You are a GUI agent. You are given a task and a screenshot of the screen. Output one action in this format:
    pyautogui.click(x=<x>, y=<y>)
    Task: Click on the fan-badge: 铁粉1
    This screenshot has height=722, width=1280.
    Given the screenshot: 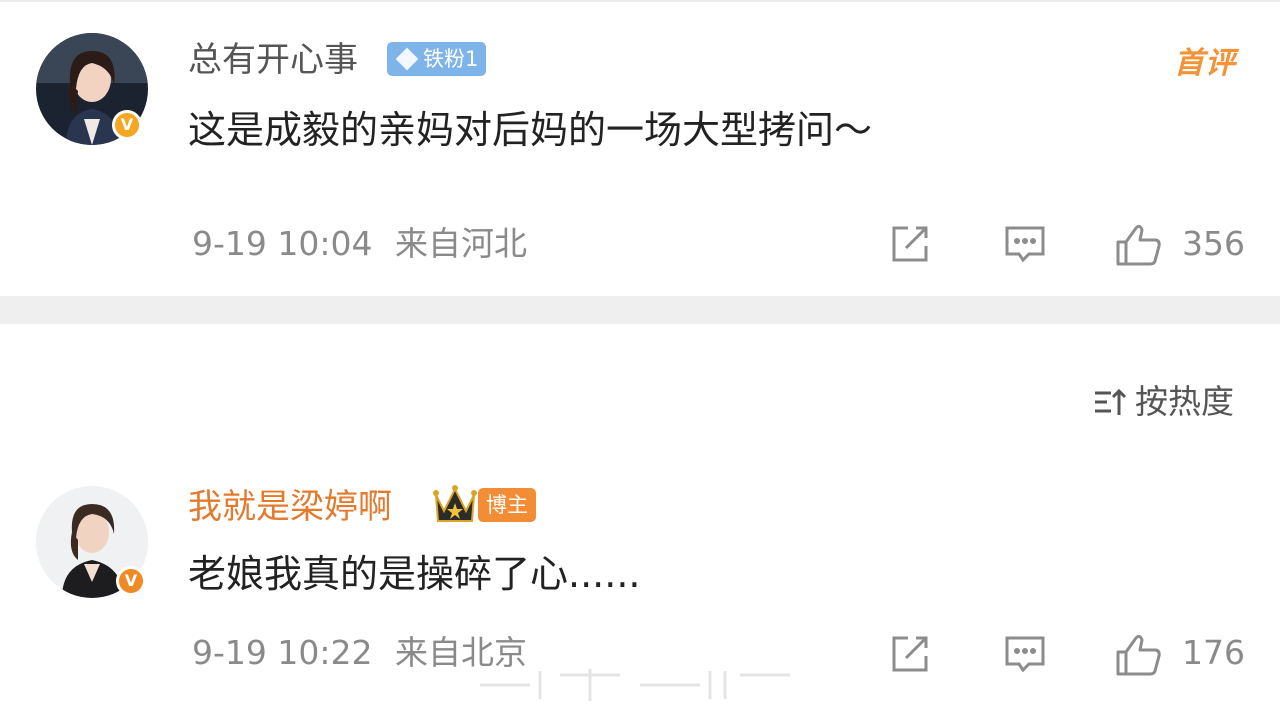 What is the action you would take?
    pyautogui.click(x=437, y=59)
    